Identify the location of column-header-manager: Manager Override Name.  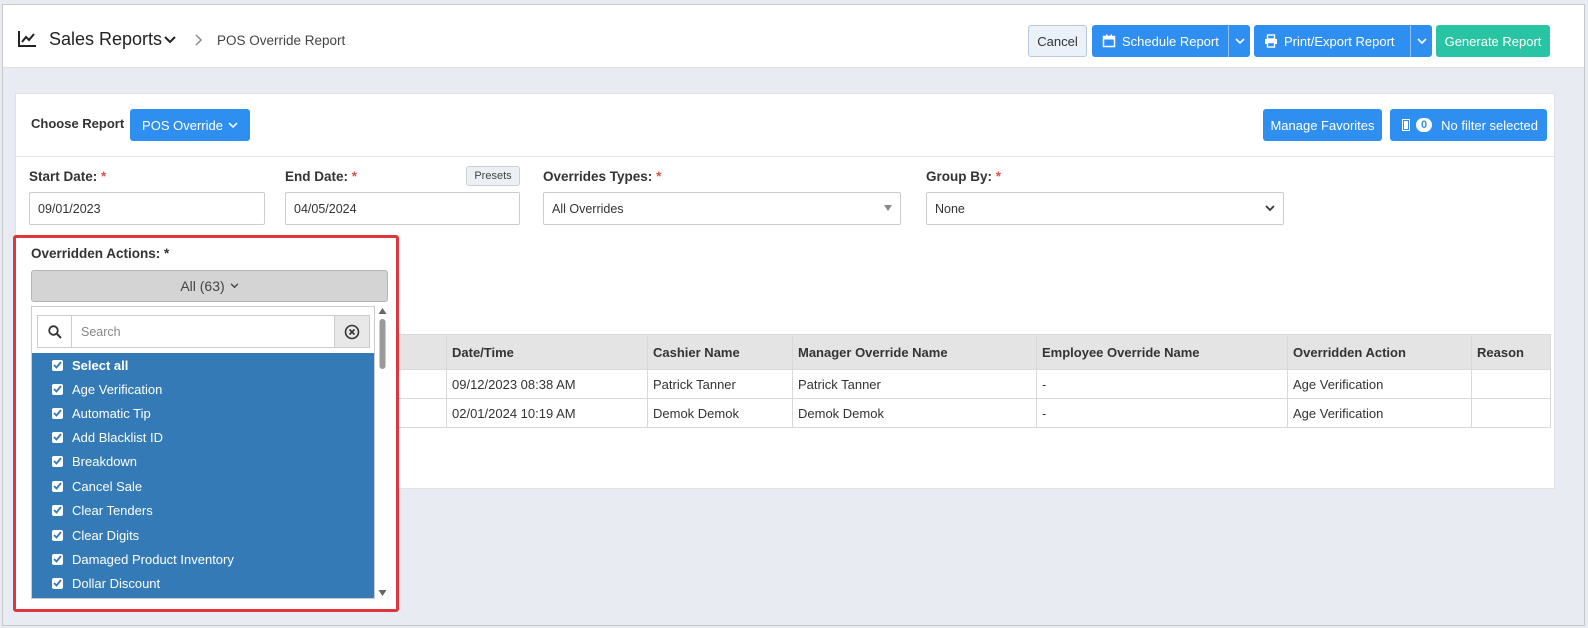
(914, 352).